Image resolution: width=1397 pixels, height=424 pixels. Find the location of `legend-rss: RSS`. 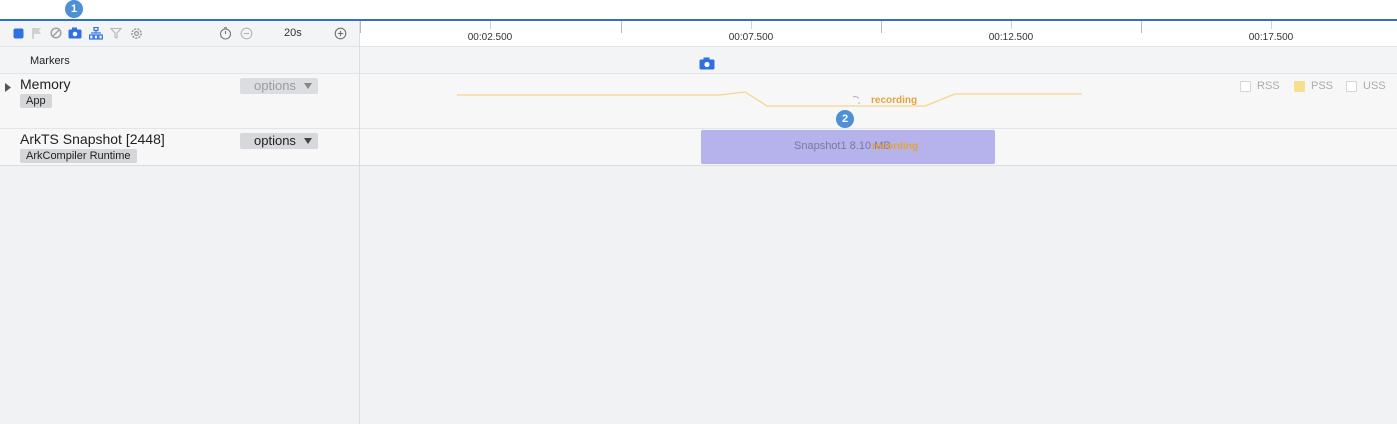

legend-rss: RSS is located at coordinates (1260, 86).